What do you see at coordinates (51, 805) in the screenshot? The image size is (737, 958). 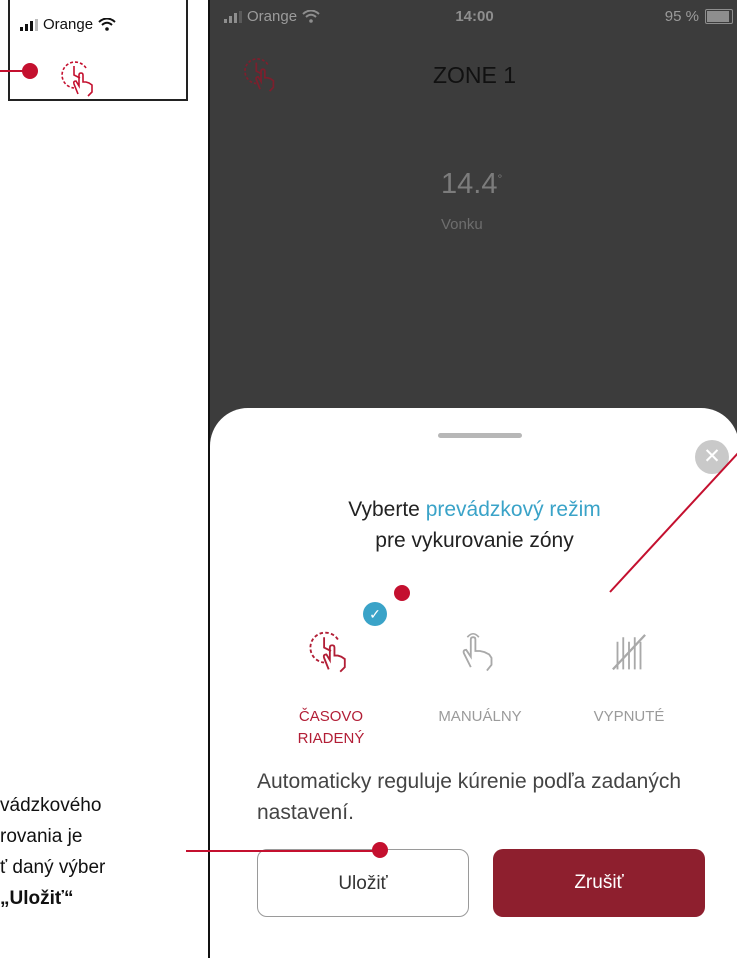 I see `caption-line: vádzkového` at bounding box center [51, 805].